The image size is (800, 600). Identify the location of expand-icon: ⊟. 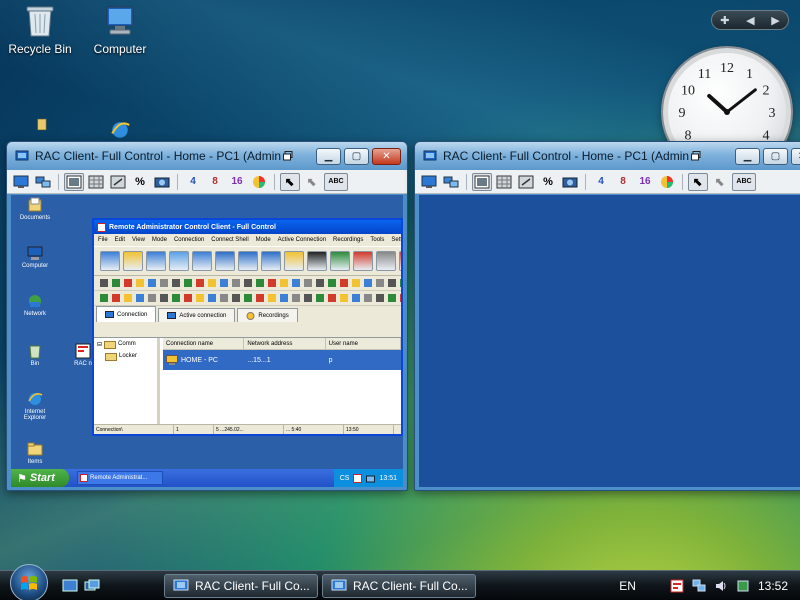
(99, 344).